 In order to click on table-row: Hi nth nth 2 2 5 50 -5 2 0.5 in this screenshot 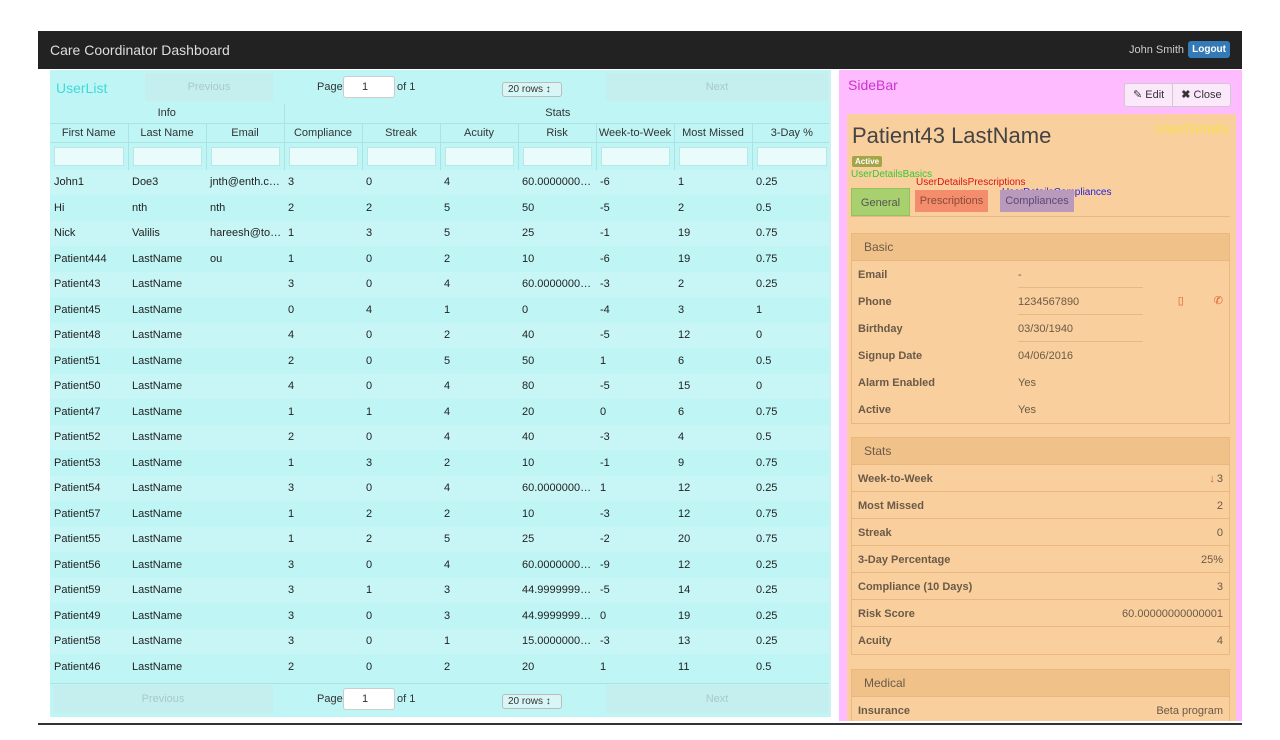, I will do `click(439, 208)`.